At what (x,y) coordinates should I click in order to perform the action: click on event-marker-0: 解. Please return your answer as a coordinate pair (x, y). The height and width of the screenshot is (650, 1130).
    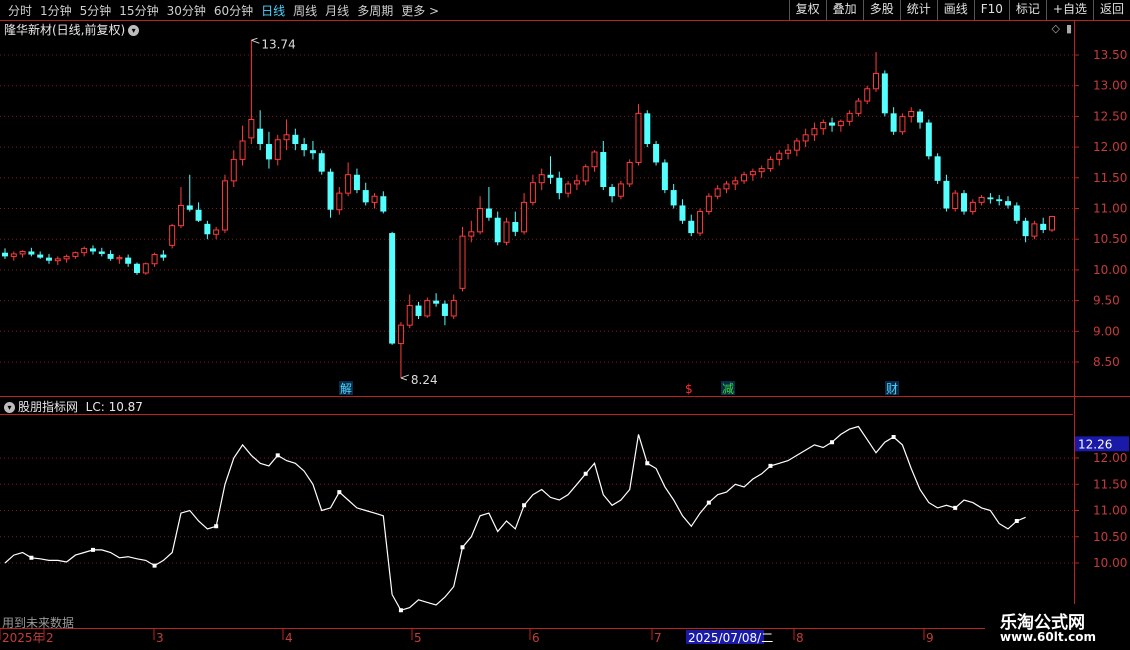
    Looking at the image, I should click on (346, 388).